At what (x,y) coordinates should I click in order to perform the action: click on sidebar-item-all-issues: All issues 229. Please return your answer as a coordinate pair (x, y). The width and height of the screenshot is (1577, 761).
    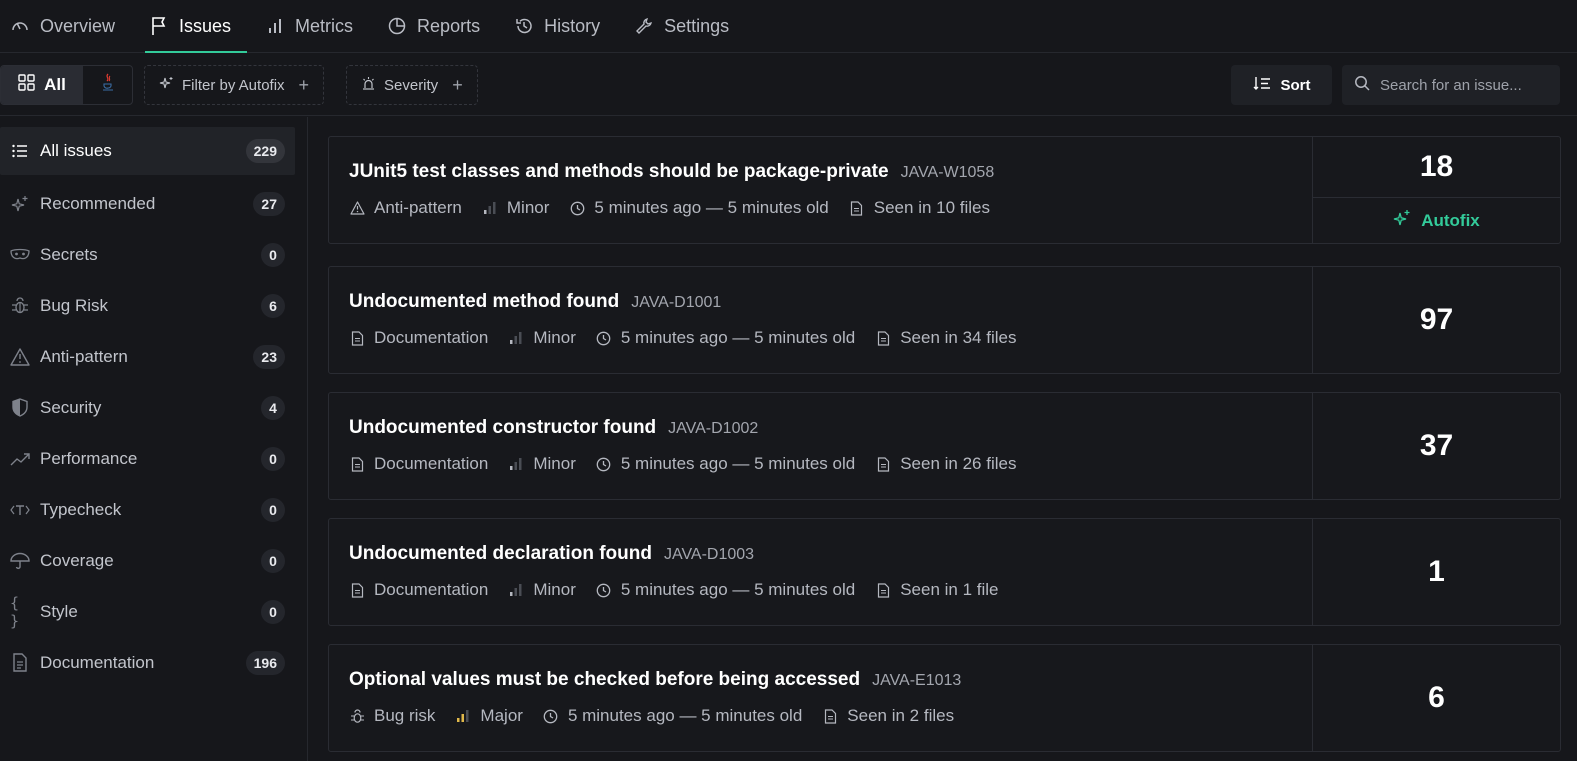
    Looking at the image, I should click on (147, 151).